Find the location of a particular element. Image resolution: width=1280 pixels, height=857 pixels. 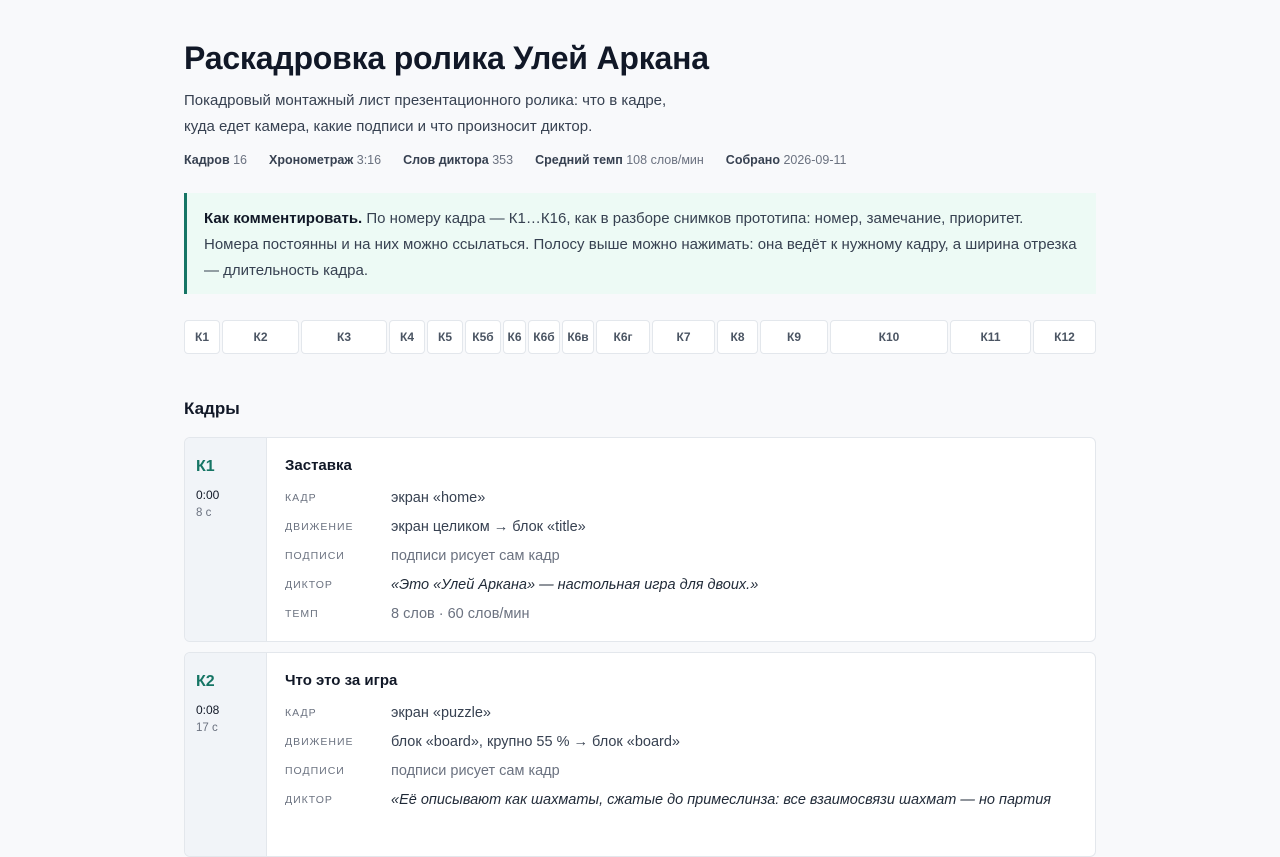

comment-guide-lead: Как комментировать. is located at coordinates (283, 218).